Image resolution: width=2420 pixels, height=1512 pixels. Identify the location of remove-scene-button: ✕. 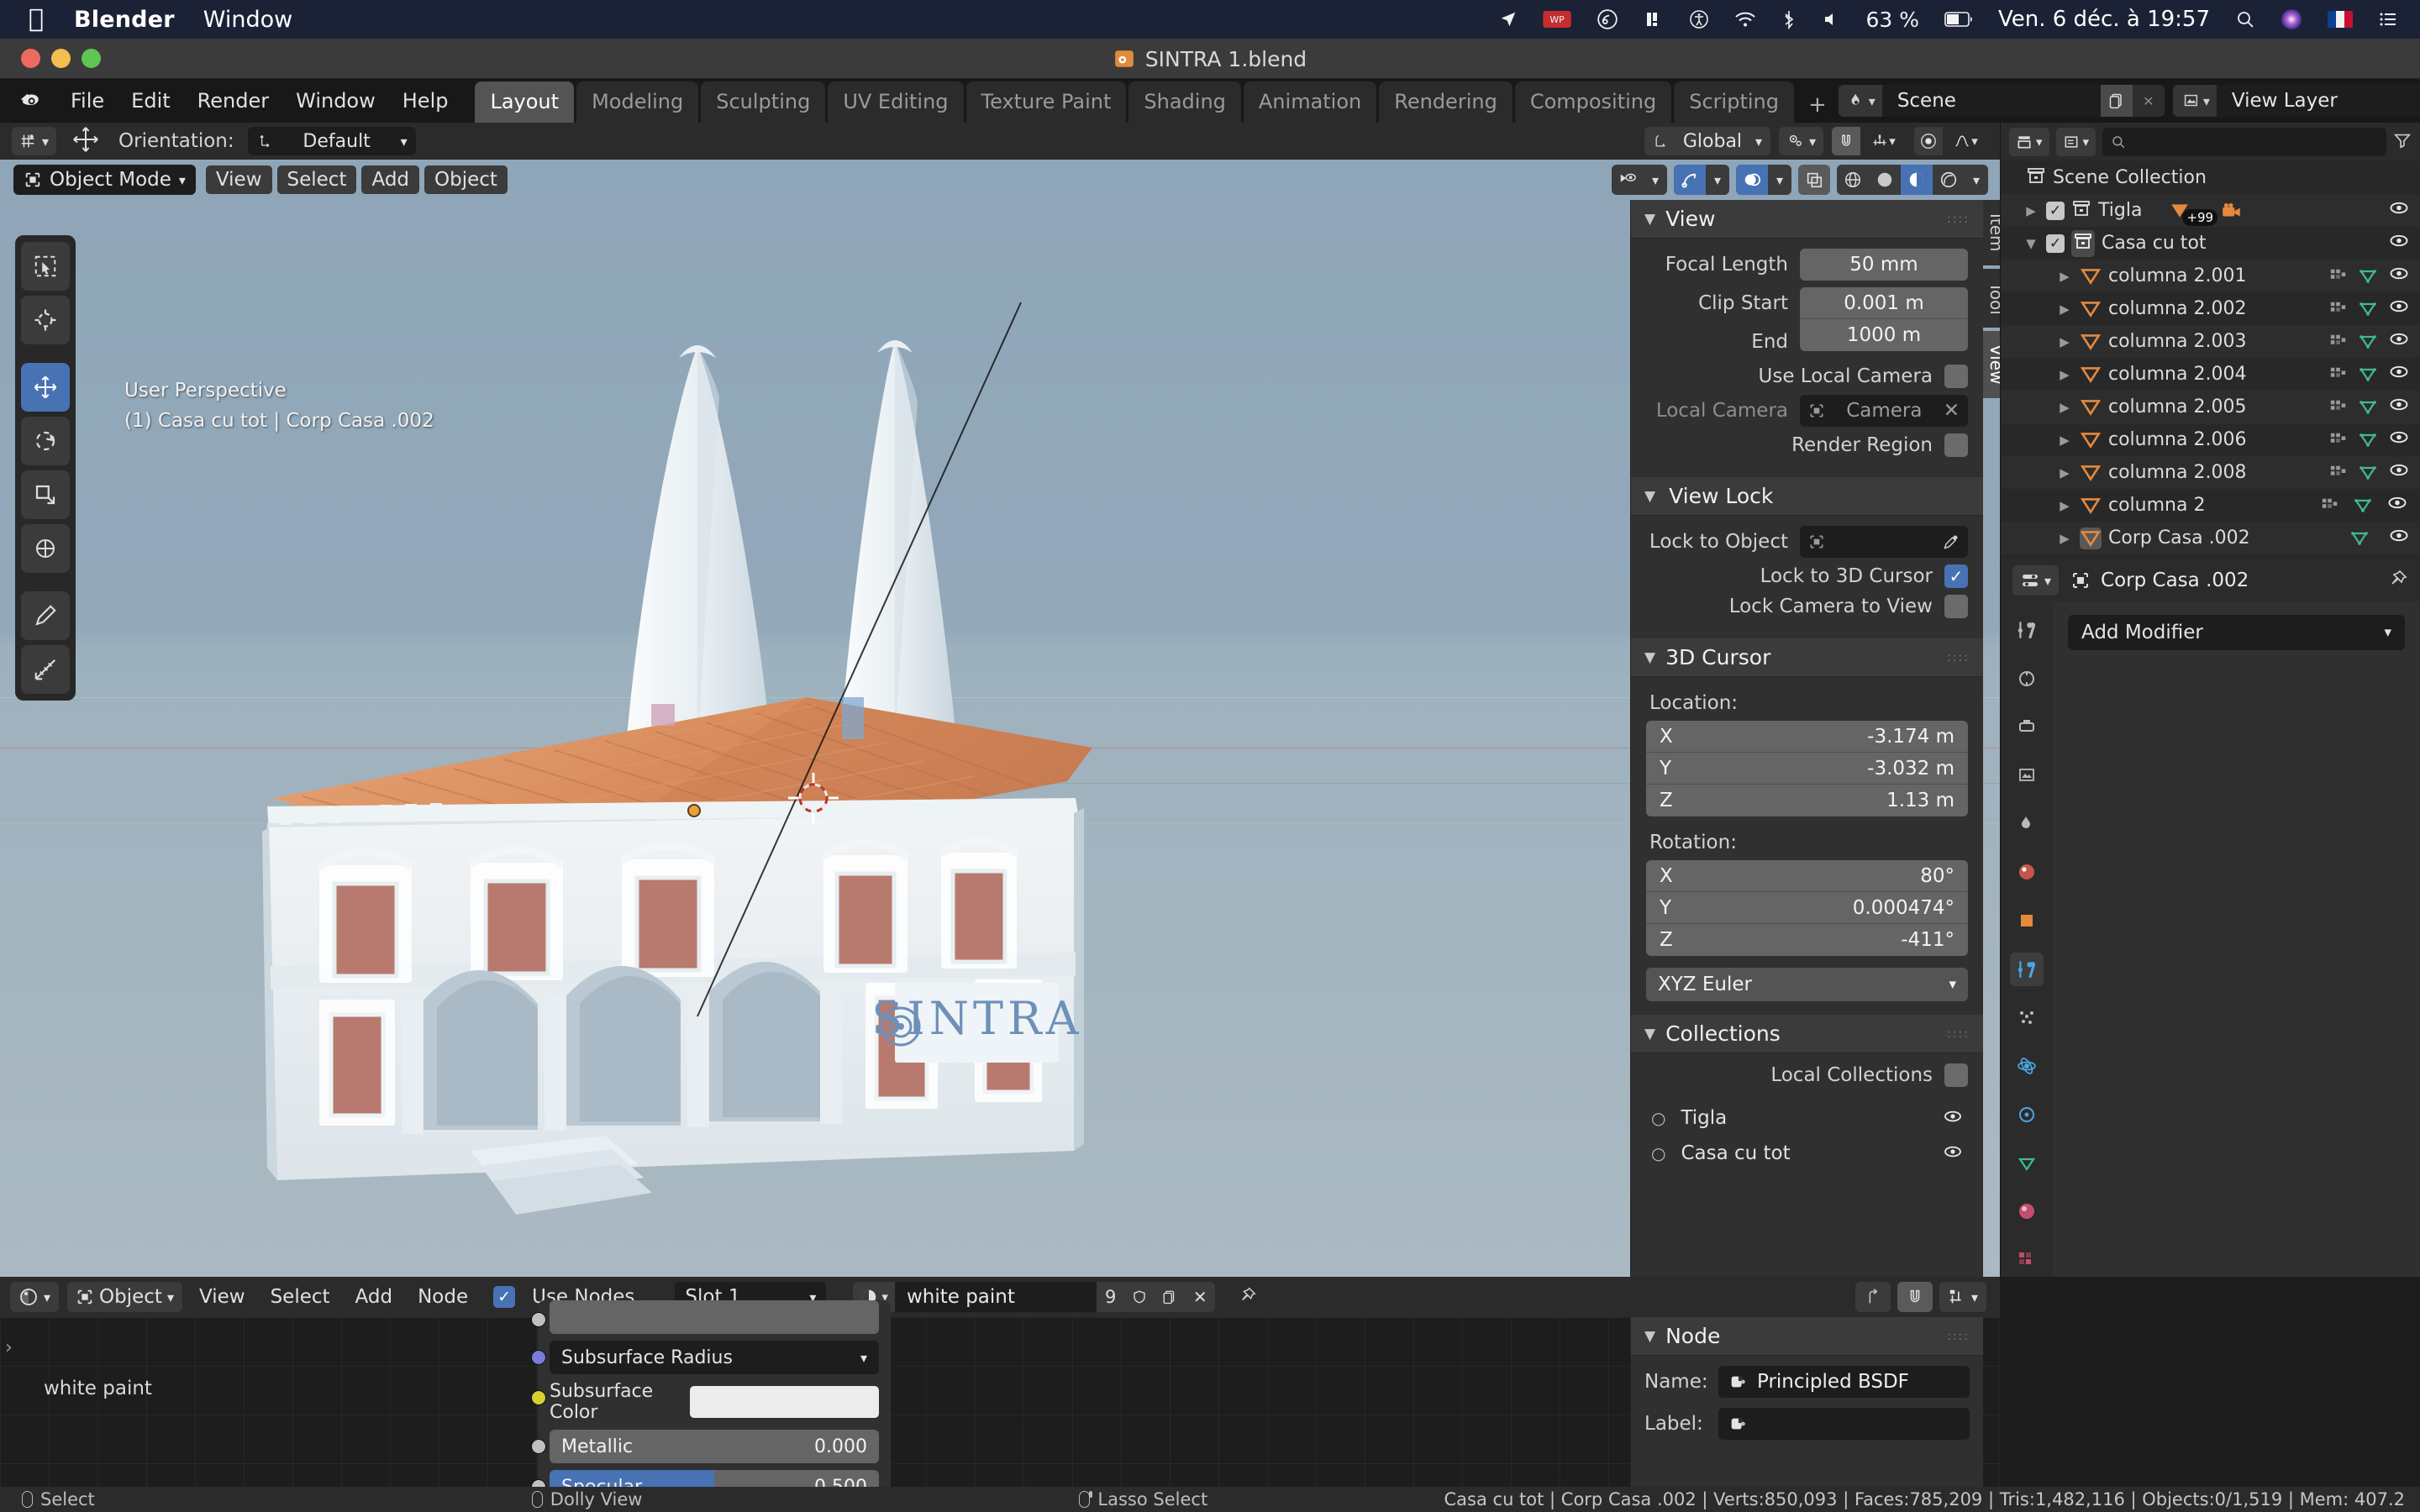
(2148, 101).